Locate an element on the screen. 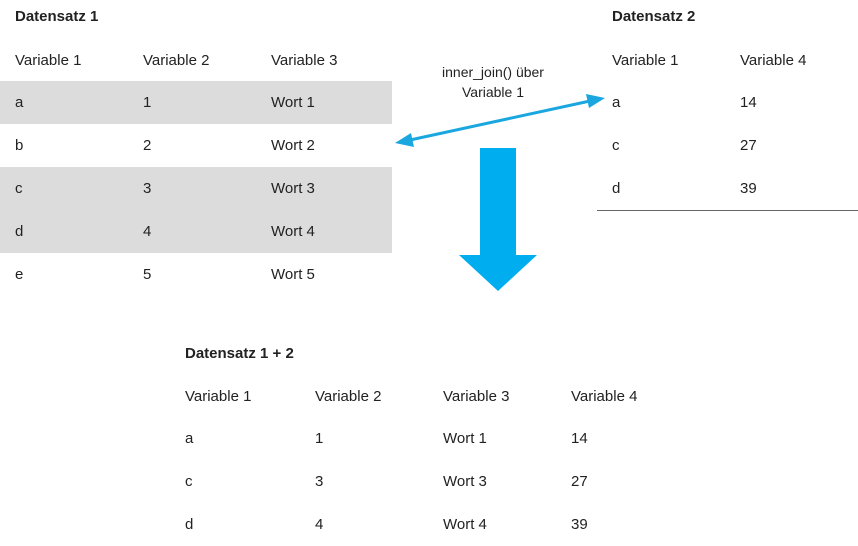 This screenshot has width=858, height=546. join-arrow is located at coordinates (500, 120).